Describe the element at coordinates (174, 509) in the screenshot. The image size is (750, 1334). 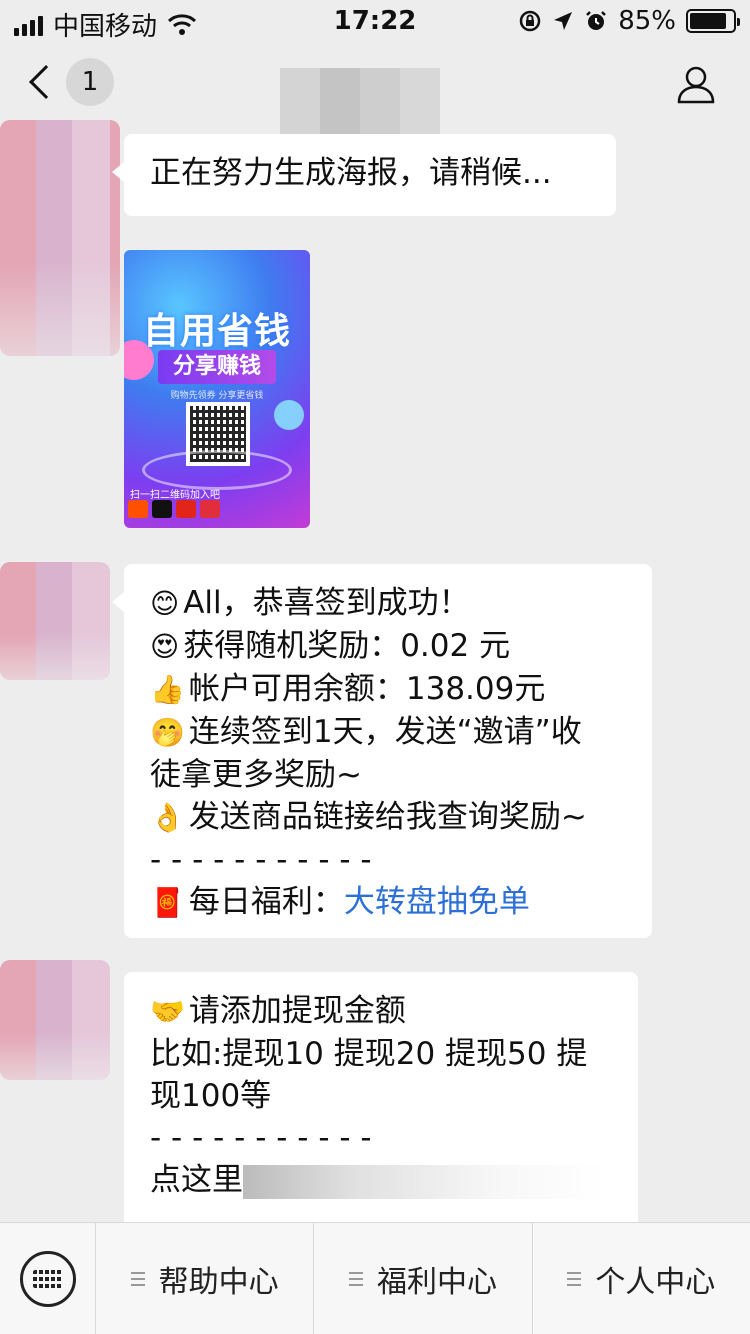
I see `poster-logos` at that location.